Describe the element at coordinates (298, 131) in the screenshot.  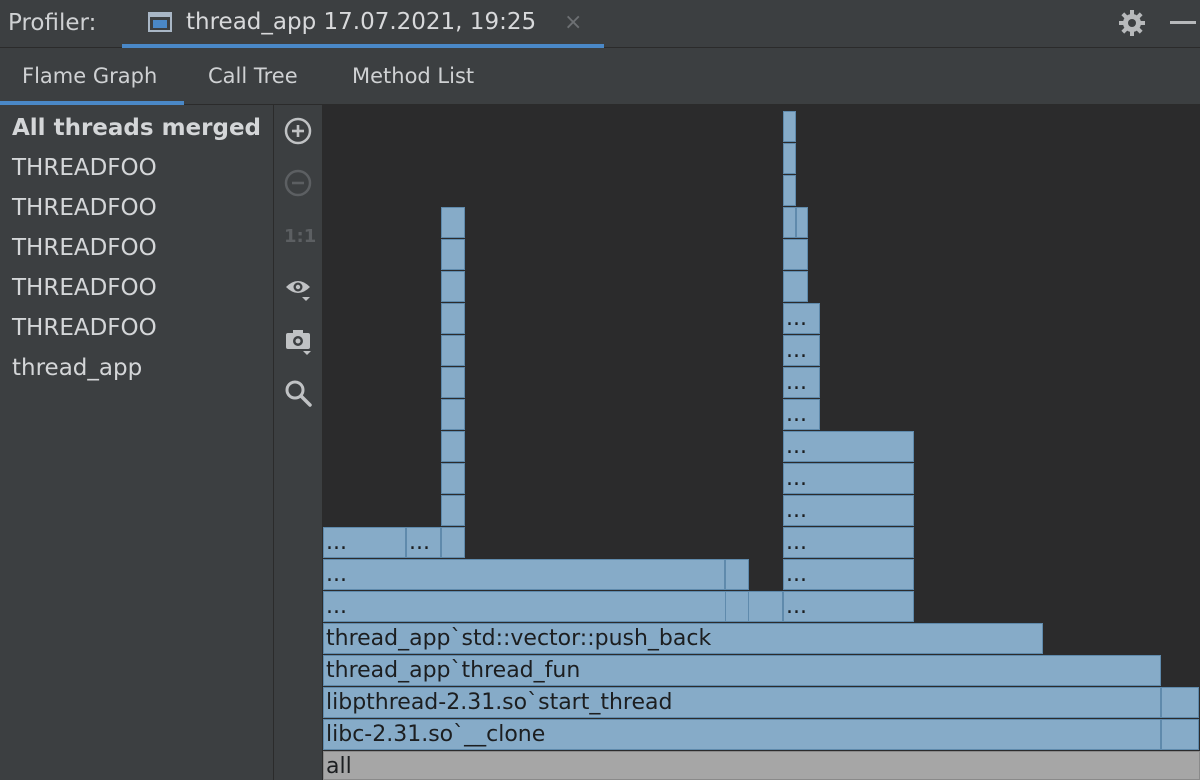
I see `zoom-in-icon` at that location.